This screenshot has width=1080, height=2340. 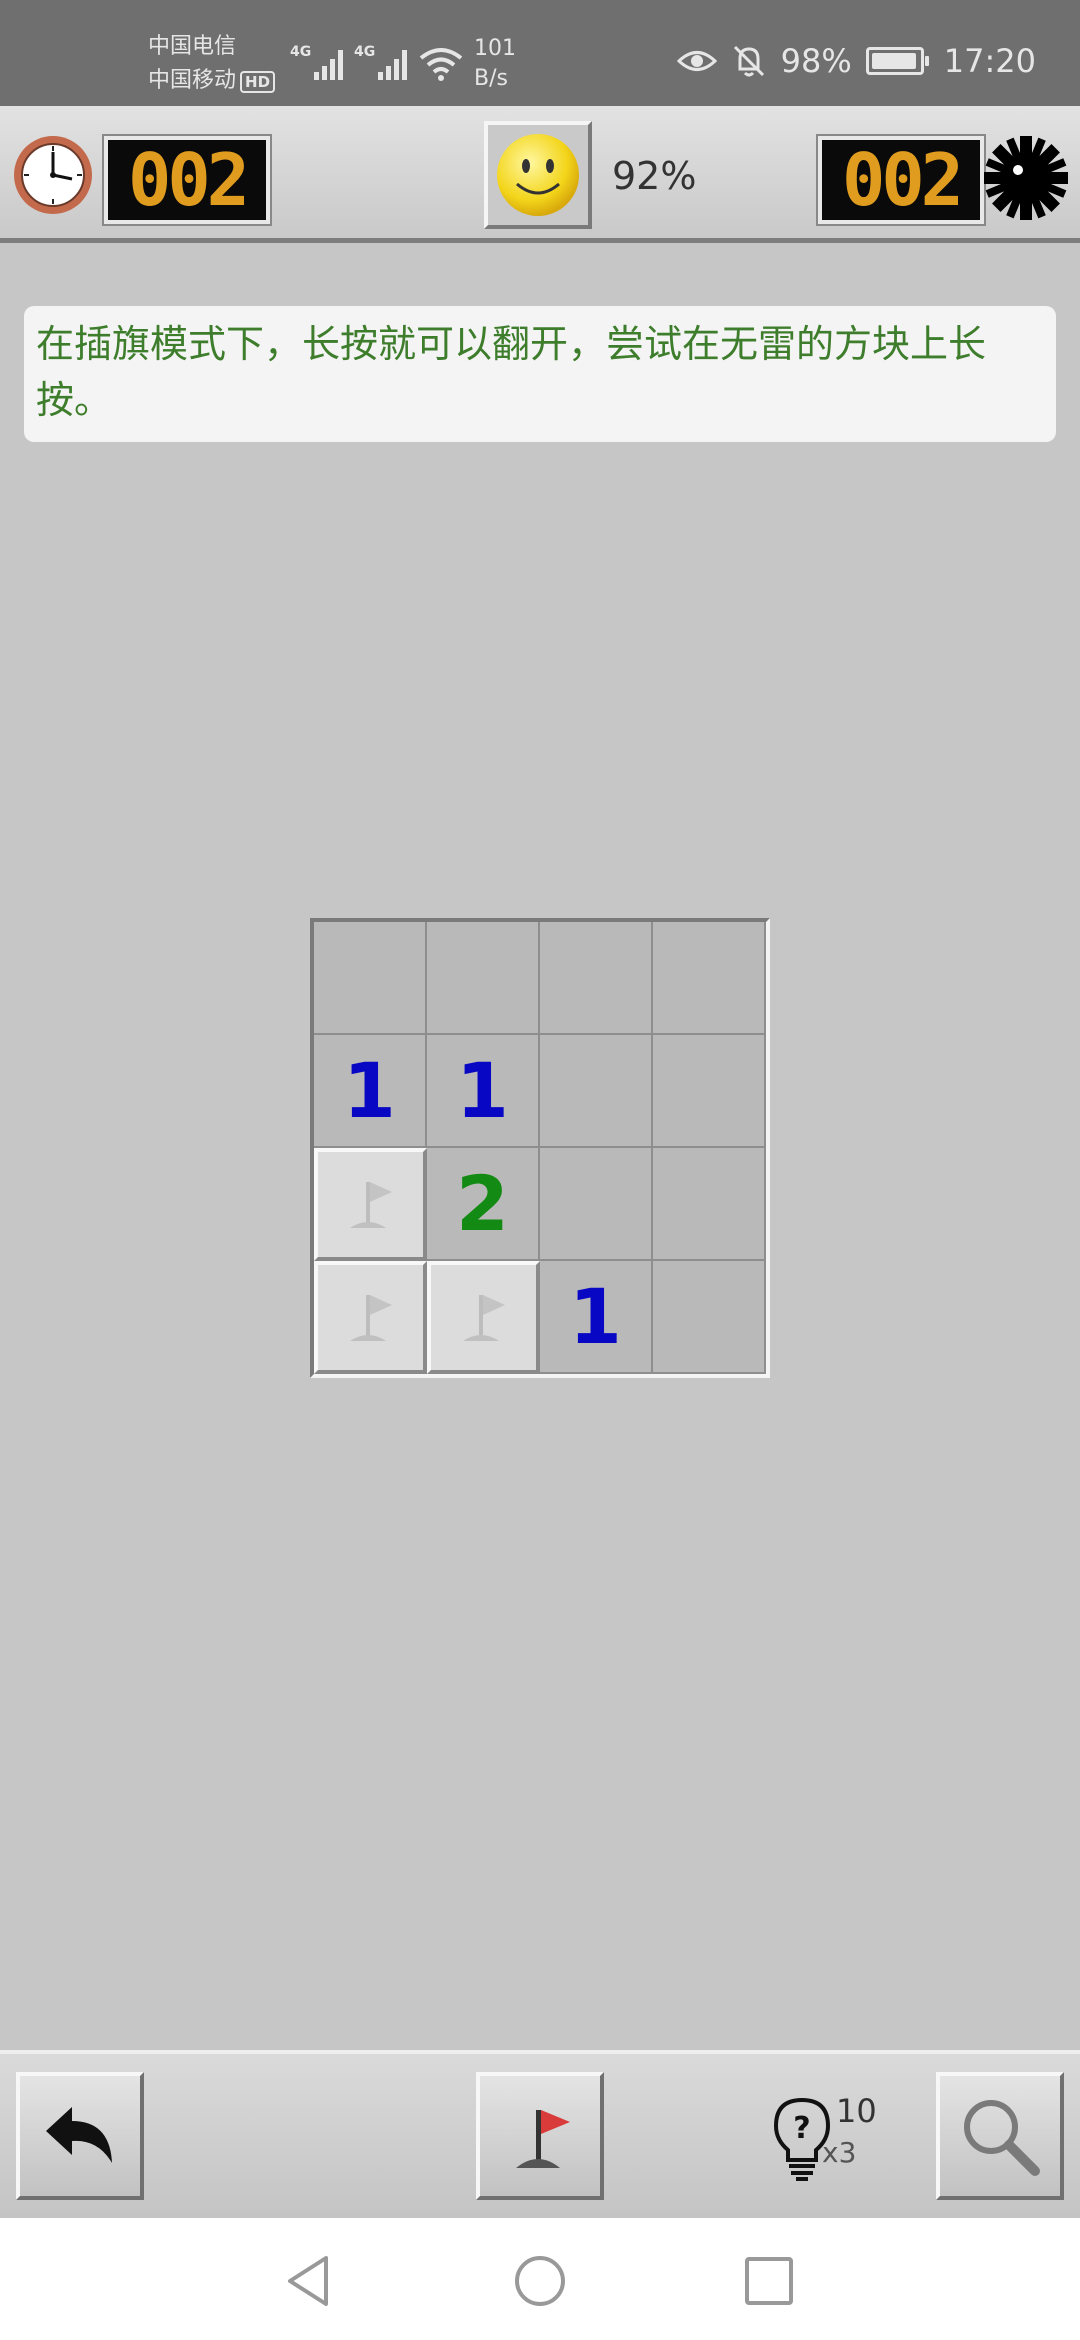 What do you see at coordinates (540, 374) in the screenshot?
I see `tutorial-hint: 在插旗模式下，长按就可以翻开，尝试在无雷的方块上长按。` at bounding box center [540, 374].